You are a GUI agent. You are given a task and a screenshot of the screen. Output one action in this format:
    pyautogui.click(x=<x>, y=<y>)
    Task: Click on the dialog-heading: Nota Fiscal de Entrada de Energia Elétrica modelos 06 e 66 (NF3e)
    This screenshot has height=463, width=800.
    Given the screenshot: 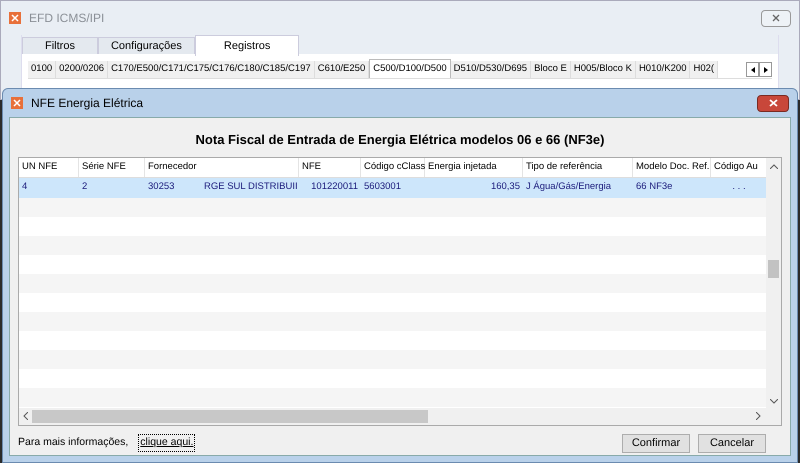 What is the action you would take?
    pyautogui.click(x=400, y=140)
    